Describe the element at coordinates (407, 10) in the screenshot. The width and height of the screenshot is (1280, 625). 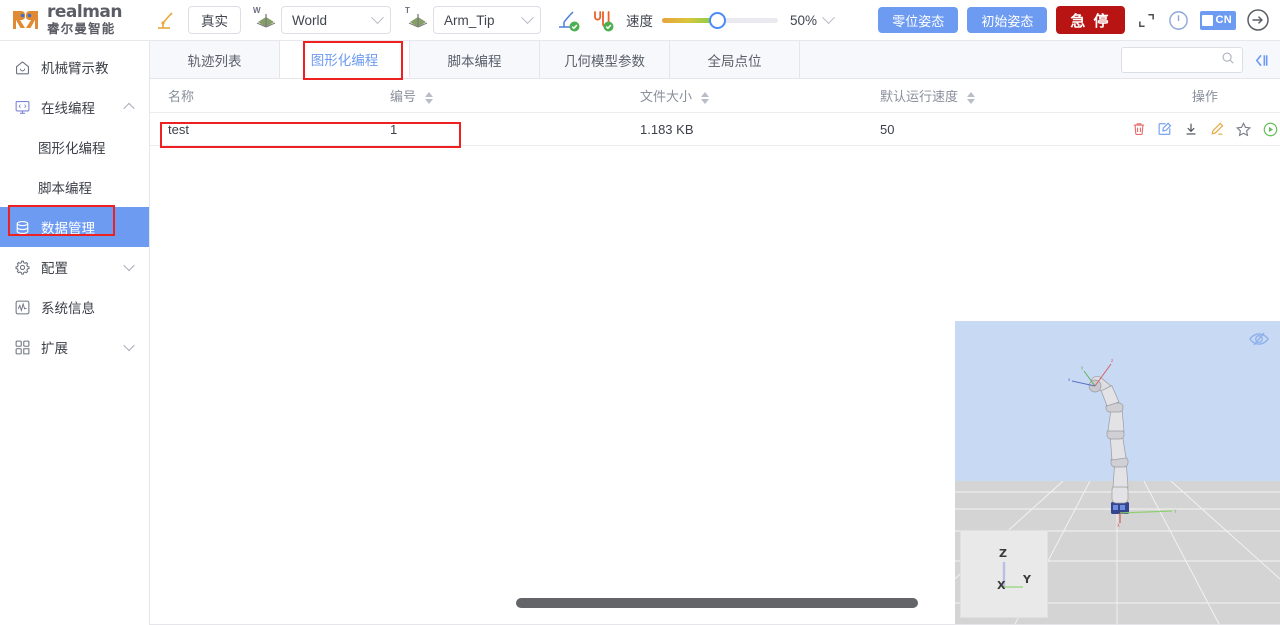
I see `tool-axes-label: T` at that location.